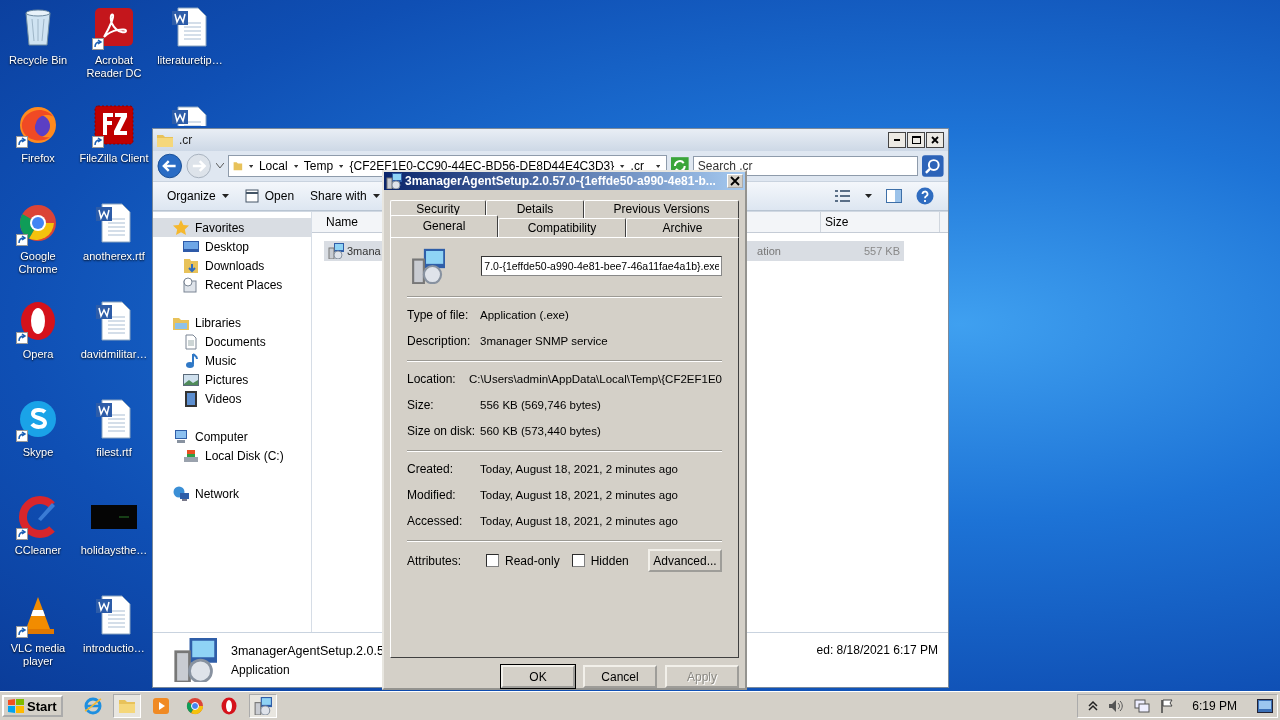 The height and width of the screenshot is (720, 1280). I want to click on download-folder-icon, so click(191, 265).